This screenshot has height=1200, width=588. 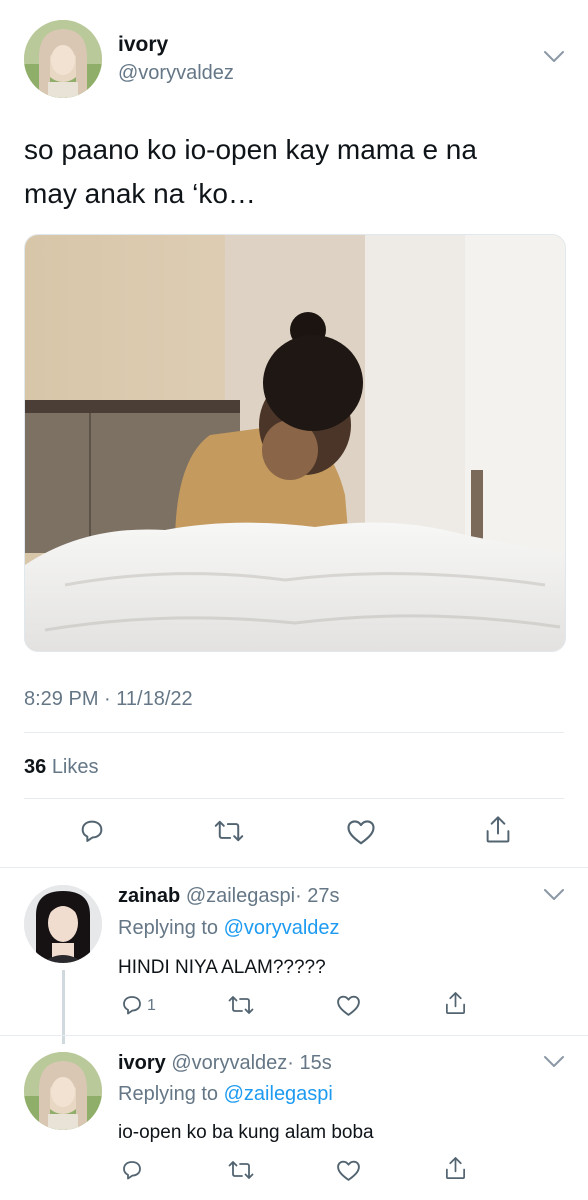 I want to click on reply-header: zainab @zailegaspi· 27s, so click(x=229, y=896).